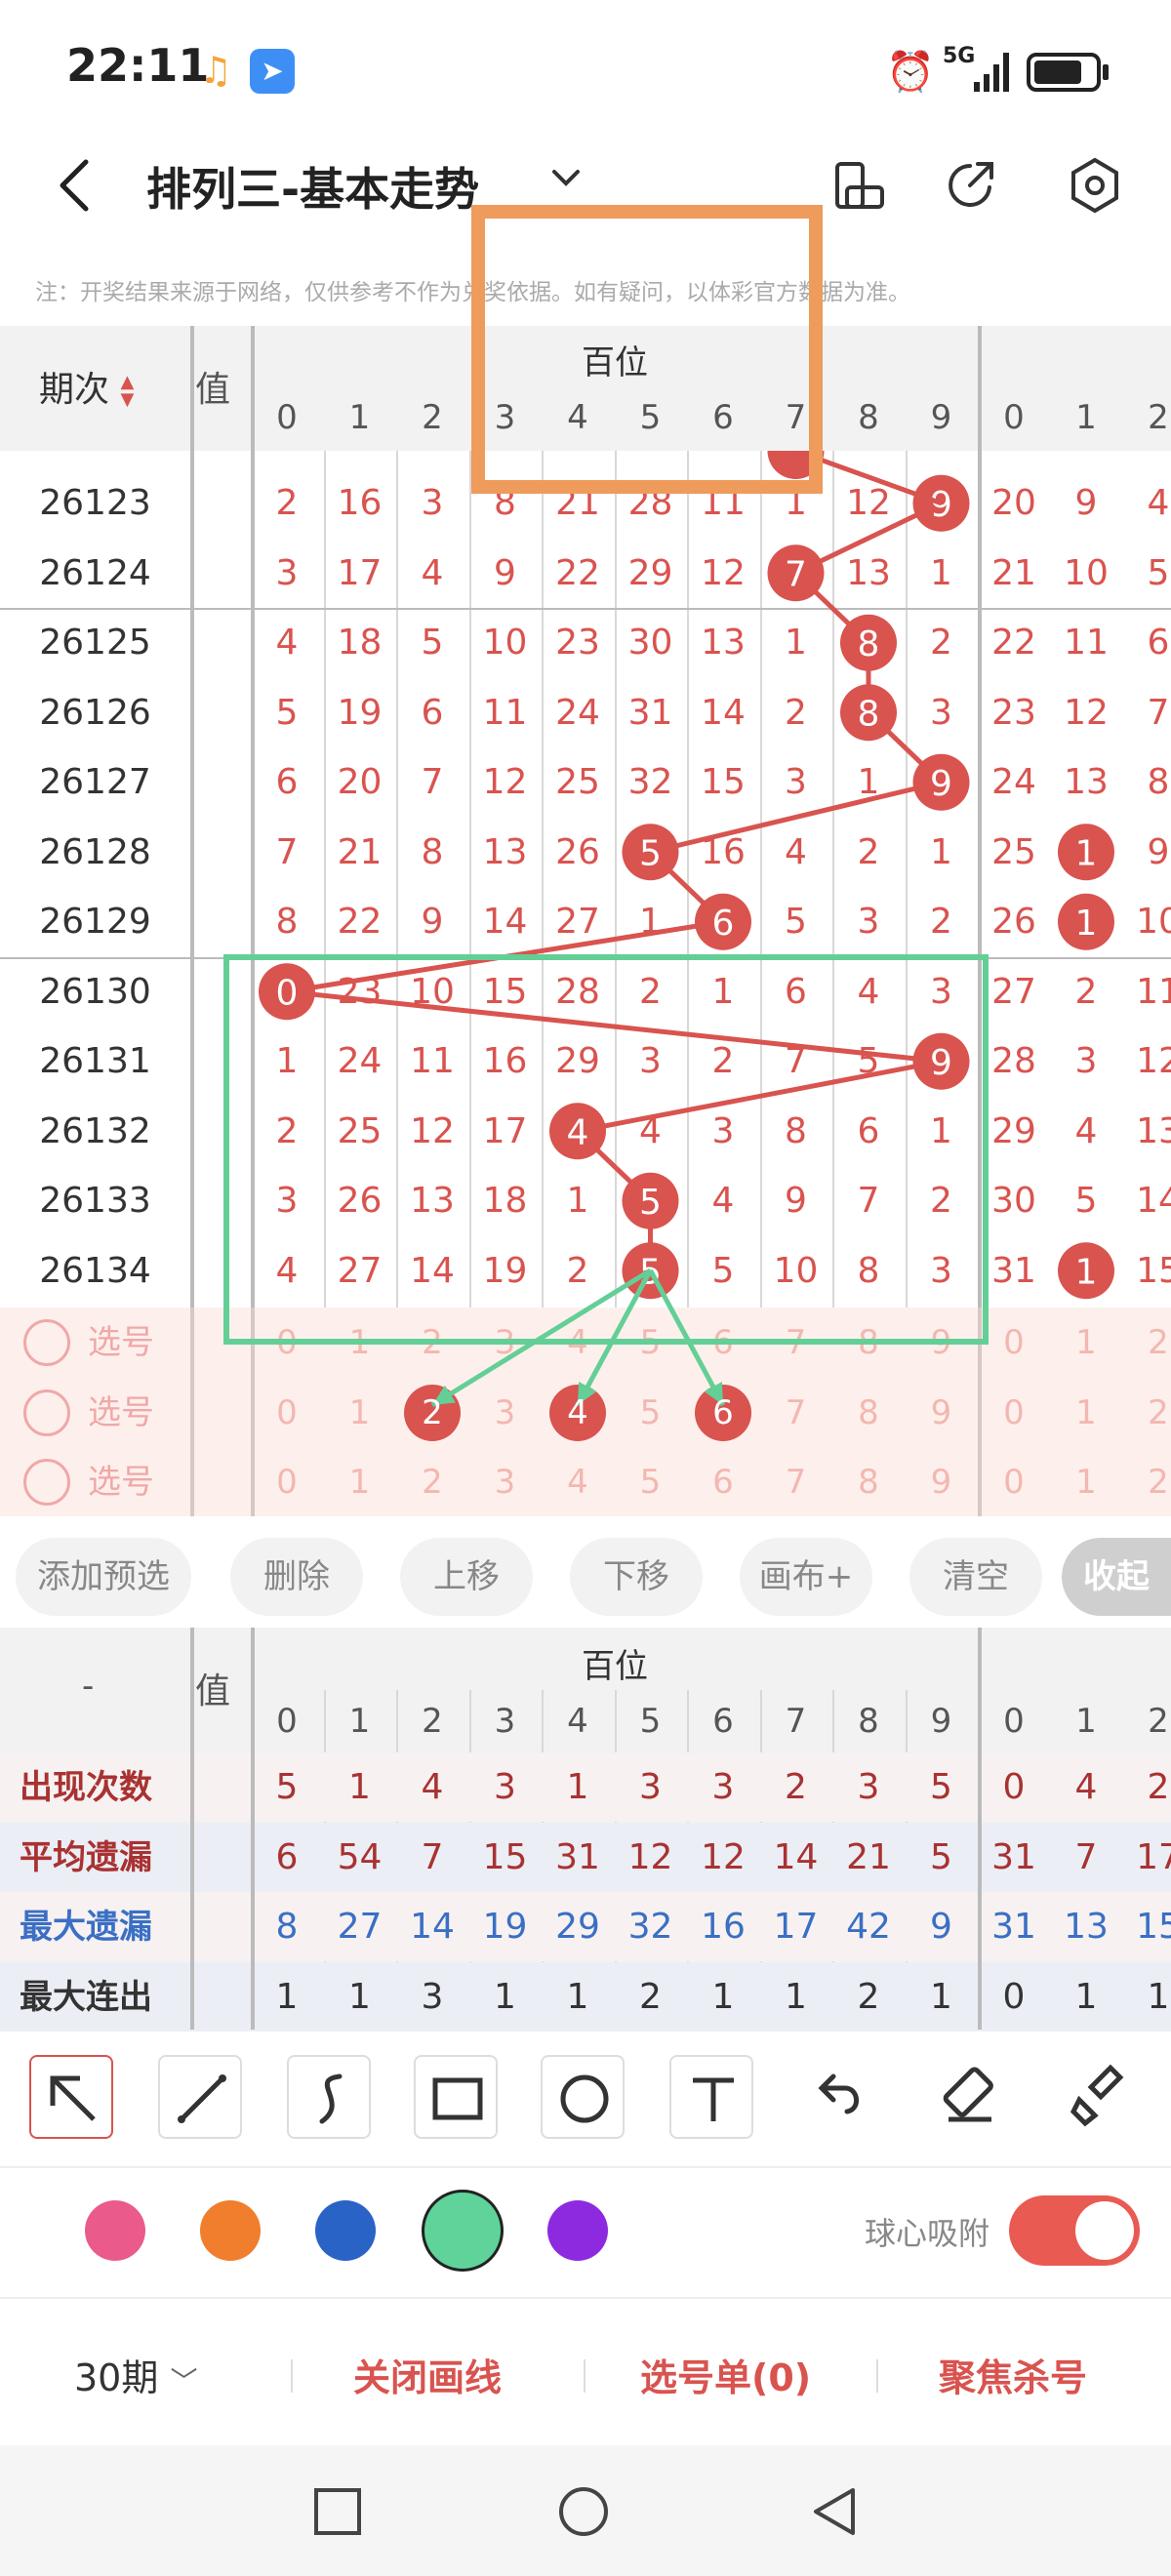  What do you see at coordinates (806, 1577) in the screenshot?
I see `canvas-plus-button: 画布+` at bounding box center [806, 1577].